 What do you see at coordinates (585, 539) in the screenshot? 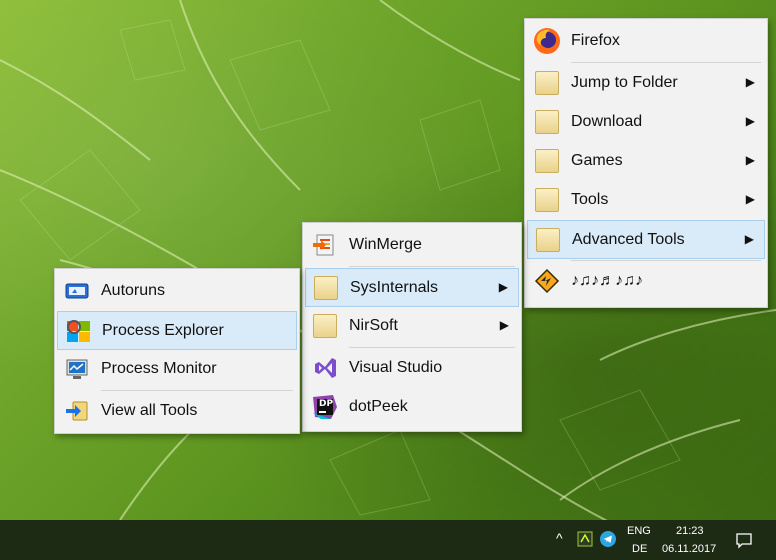
I see `tray-app-icon` at bounding box center [585, 539].